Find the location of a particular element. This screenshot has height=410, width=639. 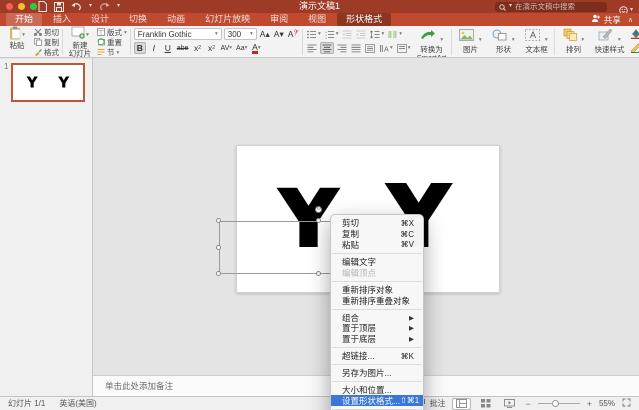

align-text-button: ▾ is located at coordinates (404, 48).